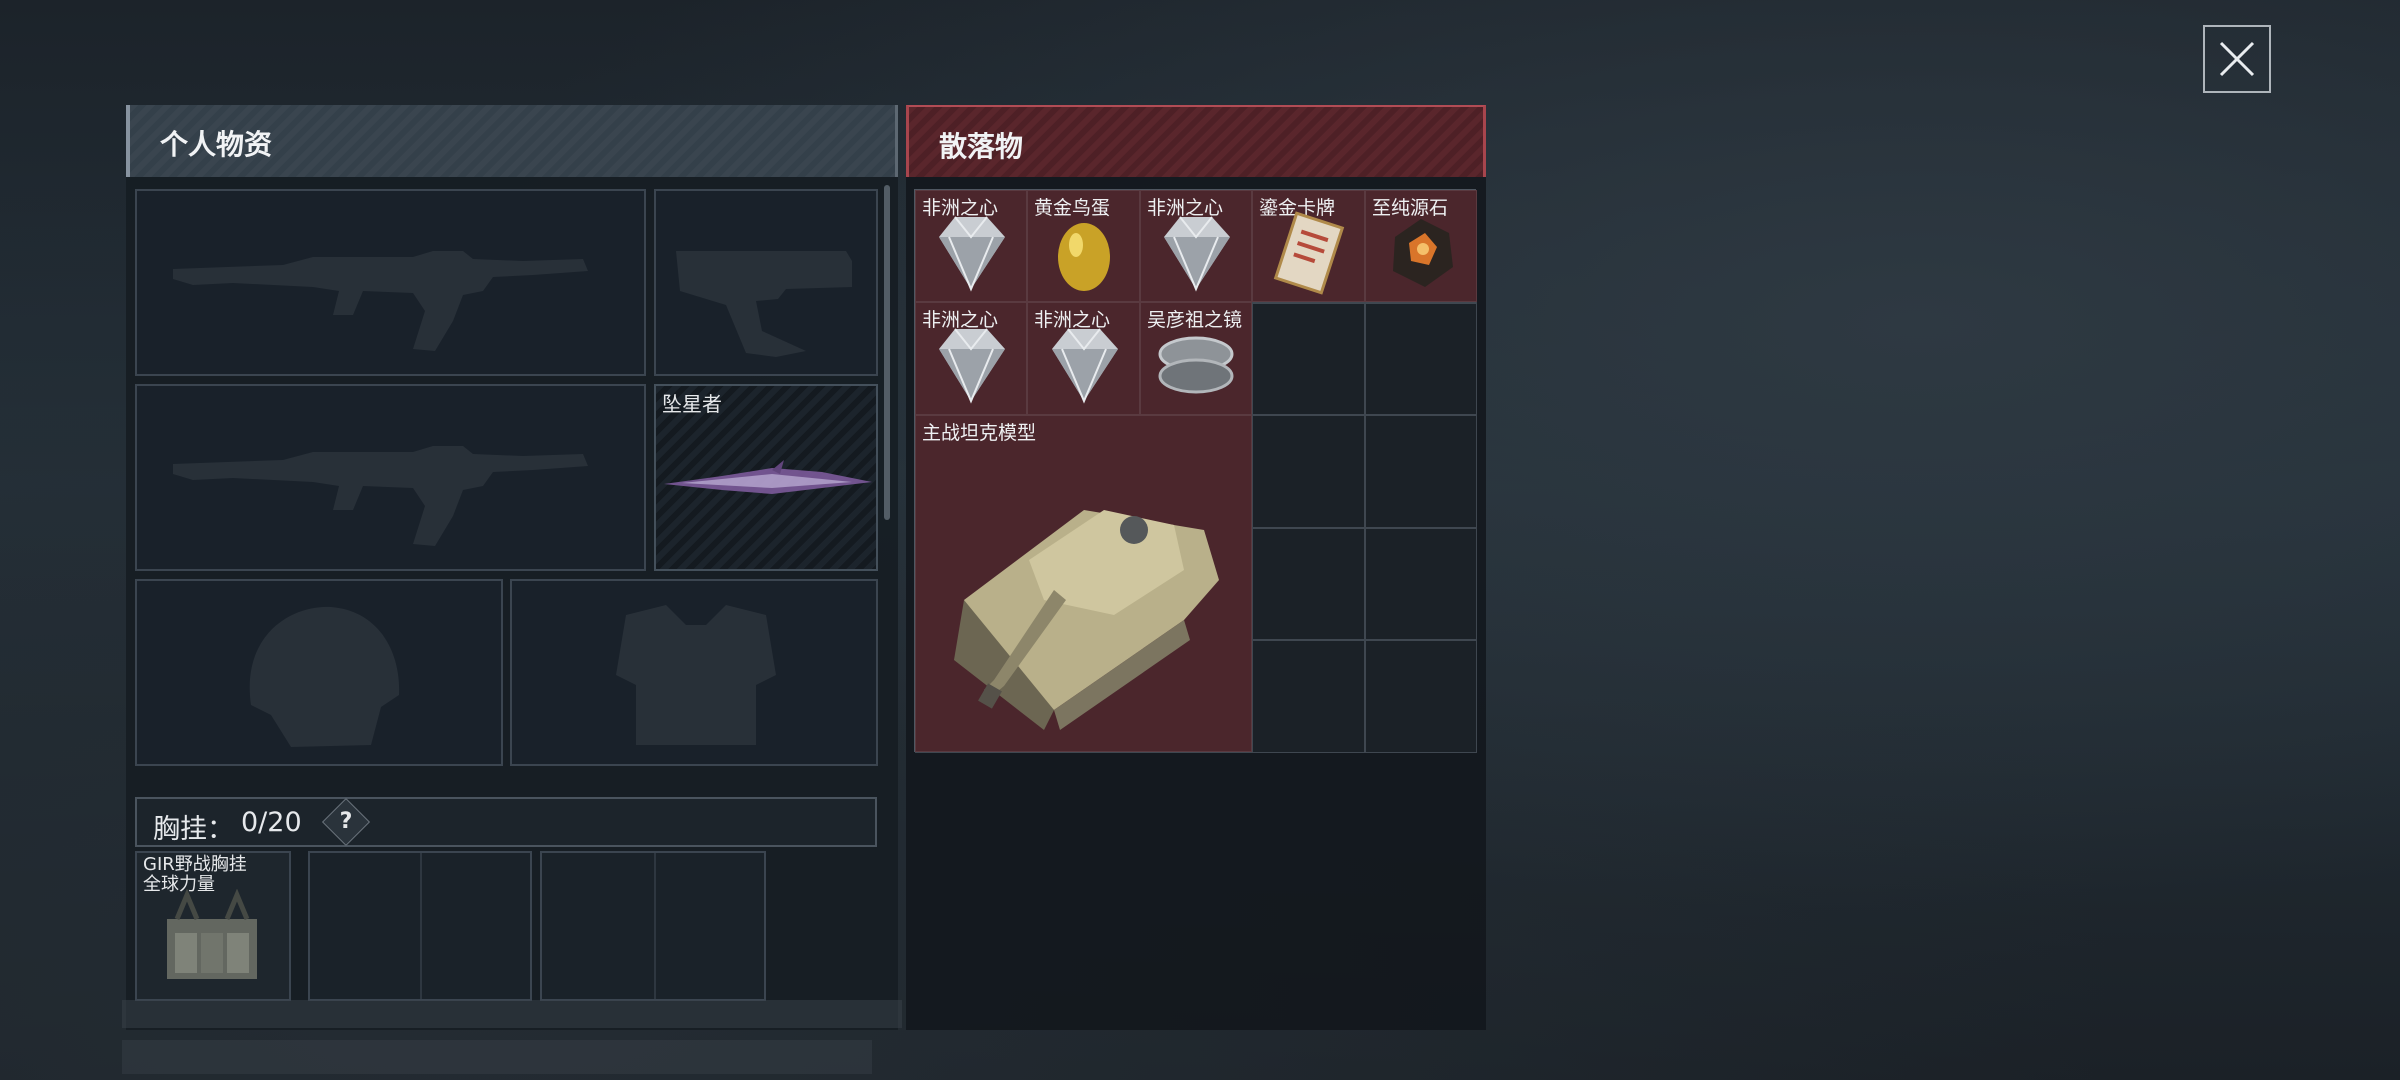 This screenshot has width=2400, height=1080. What do you see at coordinates (696, 675) in the screenshot?
I see `armor-vest-icon` at bounding box center [696, 675].